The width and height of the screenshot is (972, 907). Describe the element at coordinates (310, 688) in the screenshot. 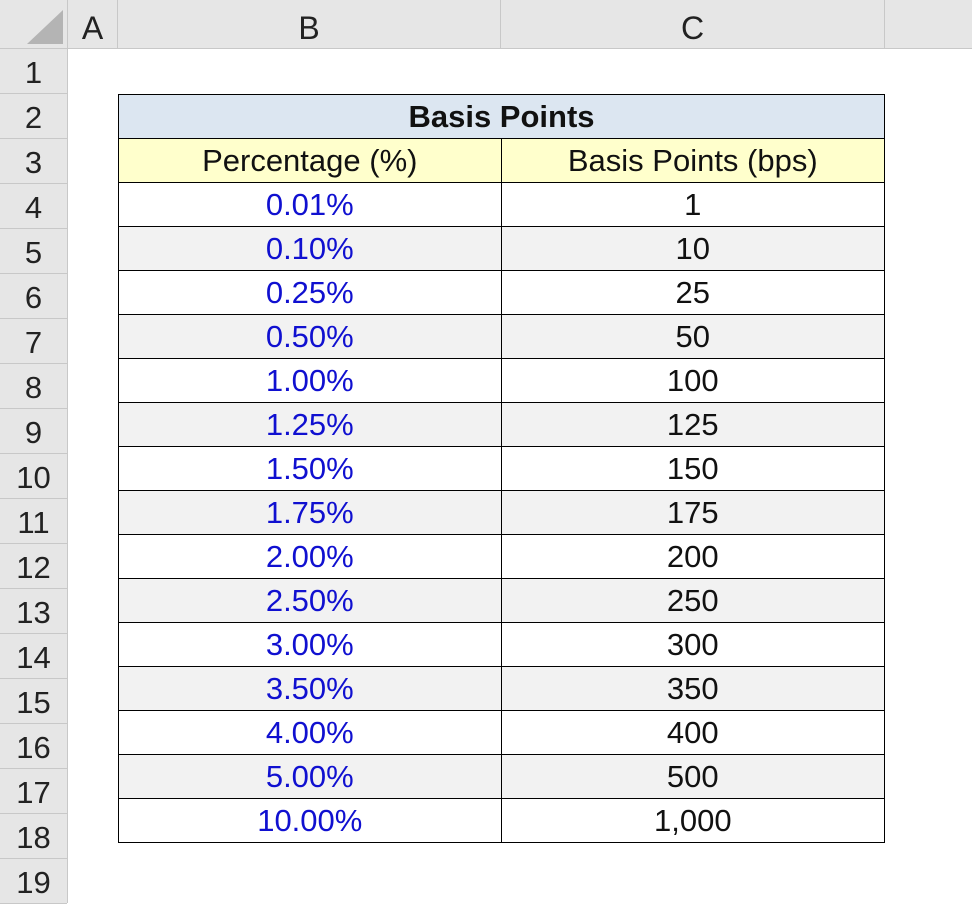

I see `percentage-cell: 3.50%` at that location.